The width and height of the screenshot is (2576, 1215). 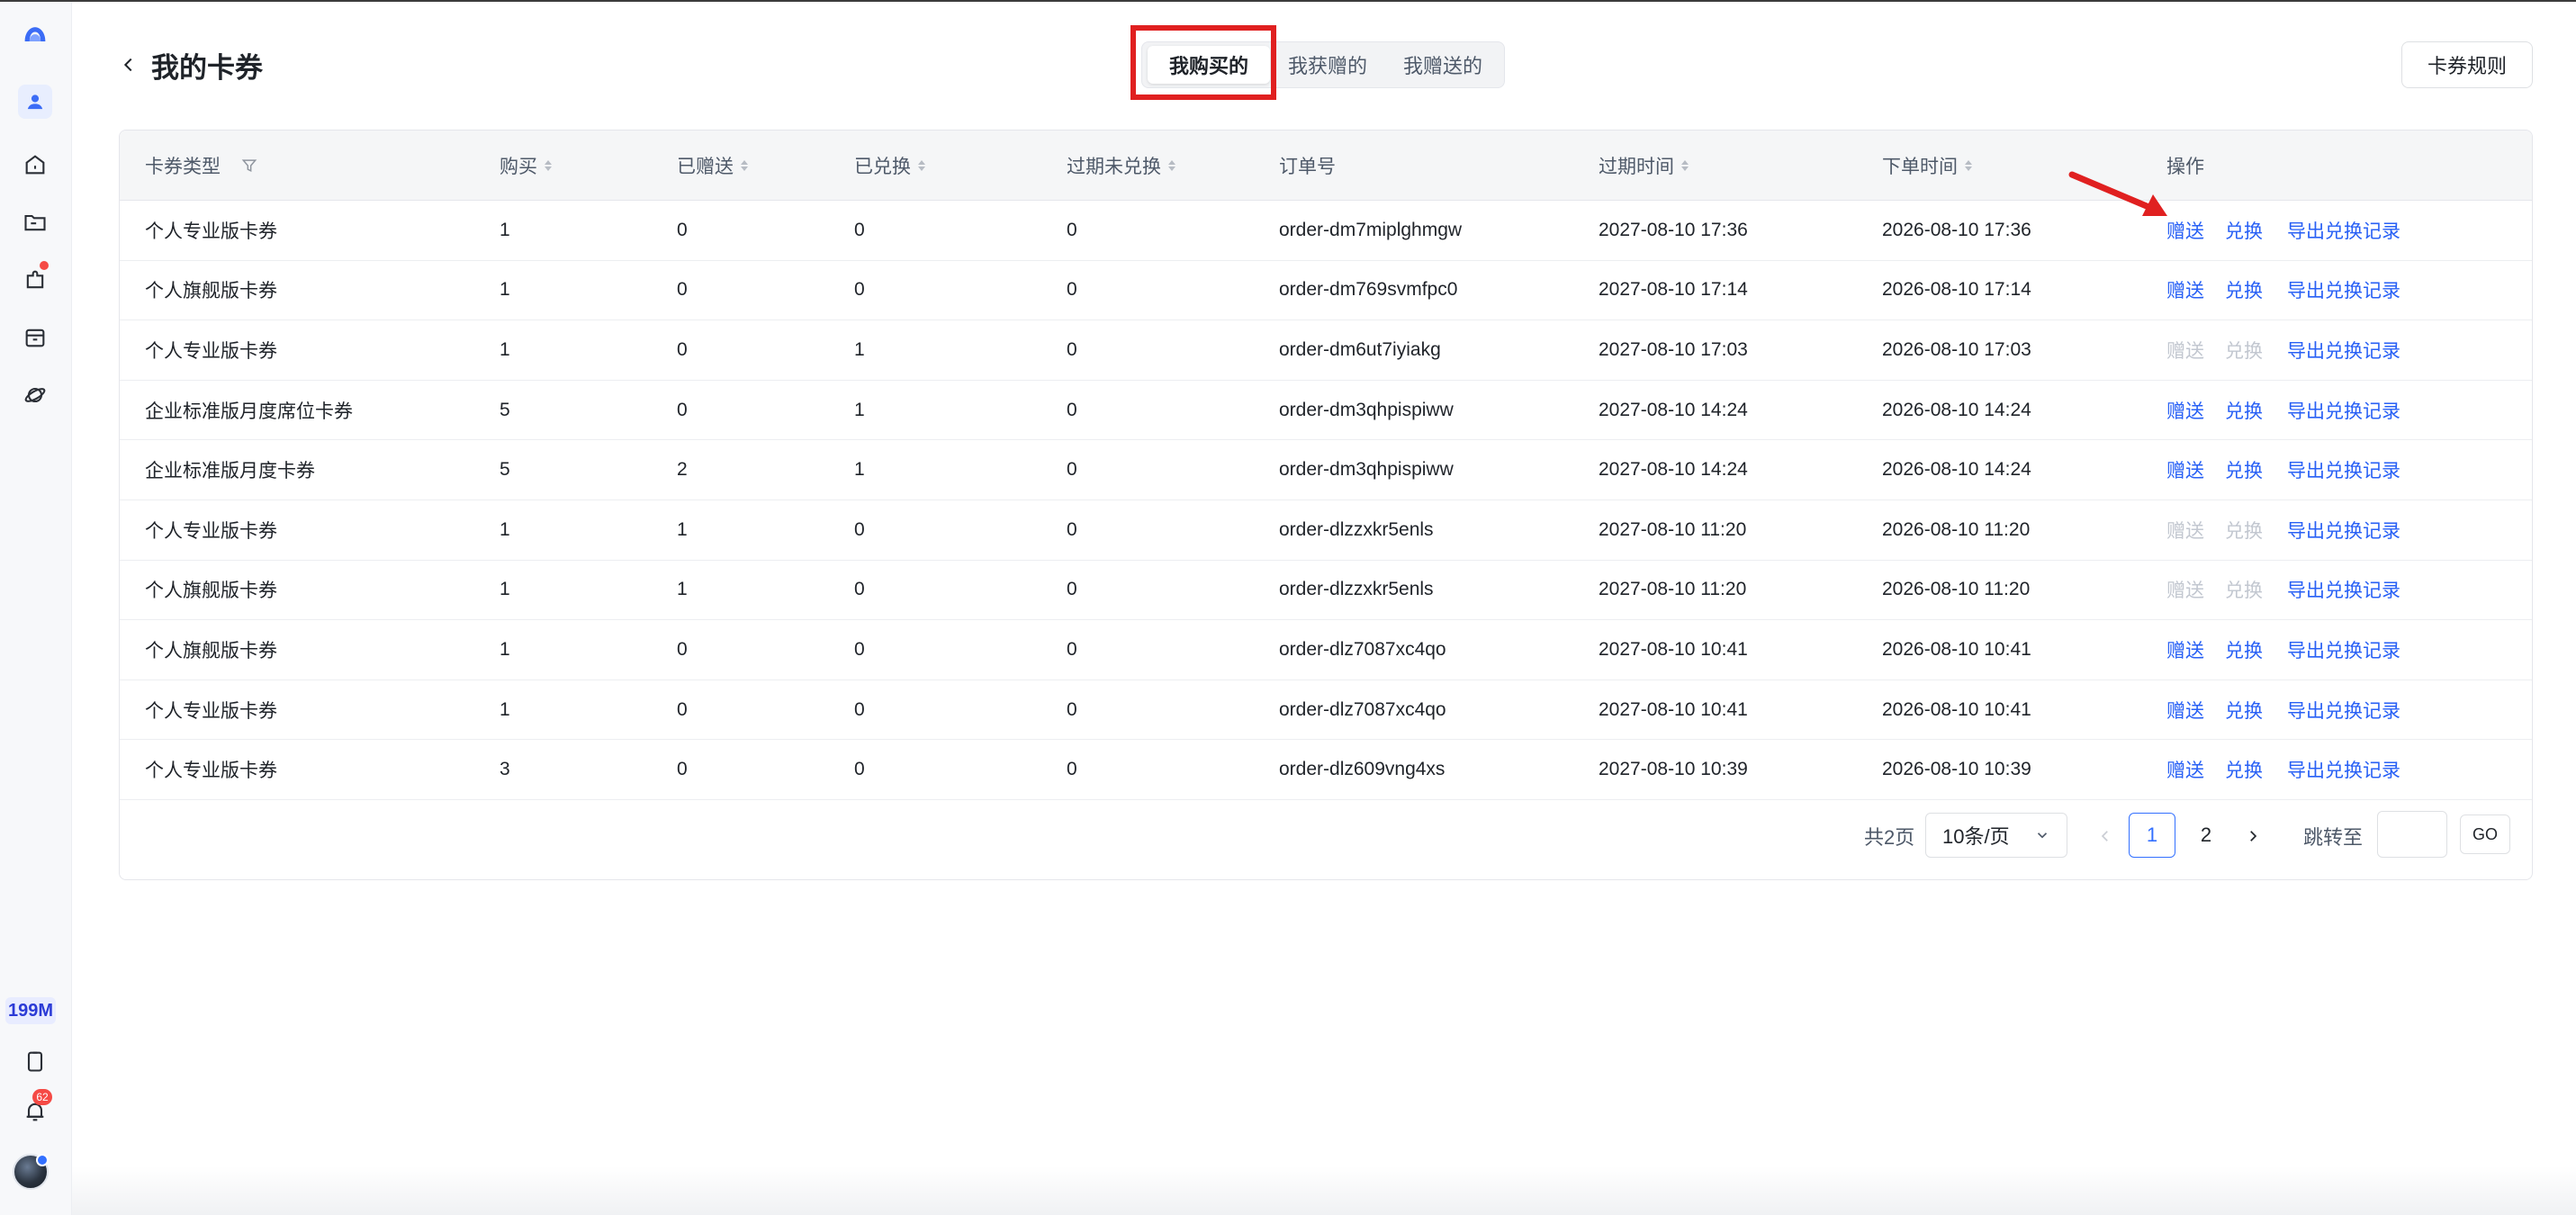 I want to click on prev-page-button, so click(x=2105, y=836).